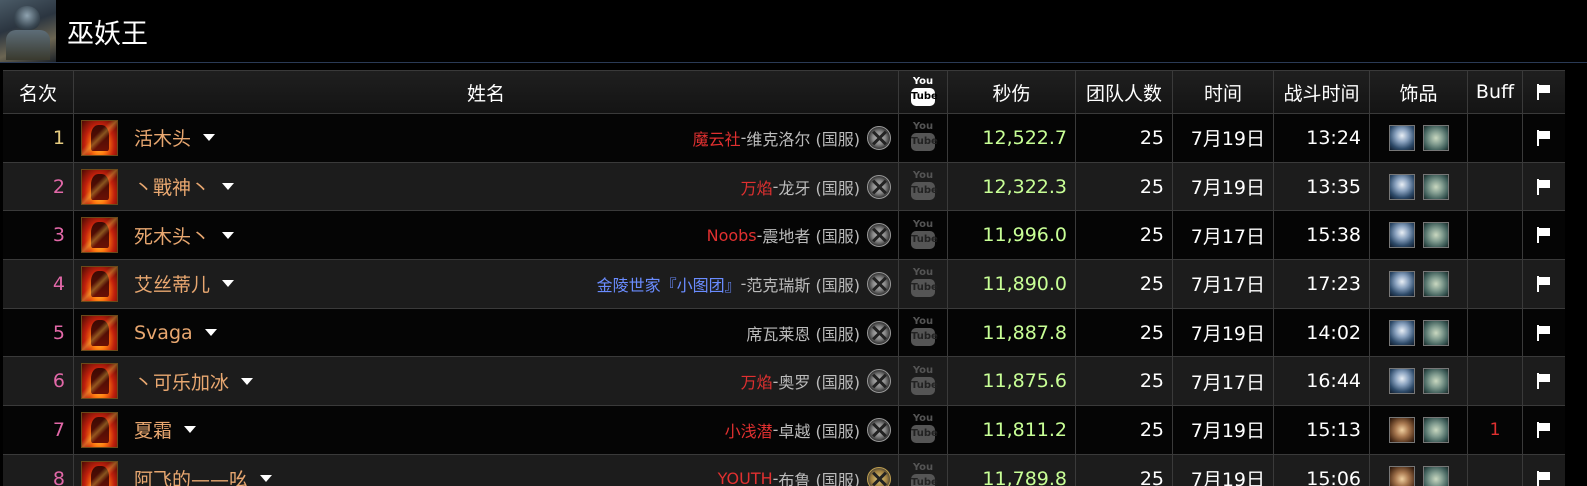 The height and width of the screenshot is (486, 1587). What do you see at coordinates (669, 284) in the screenshot?
I see `guild-link: 金陵世家『小图团』` at bounding box center [669, 284].